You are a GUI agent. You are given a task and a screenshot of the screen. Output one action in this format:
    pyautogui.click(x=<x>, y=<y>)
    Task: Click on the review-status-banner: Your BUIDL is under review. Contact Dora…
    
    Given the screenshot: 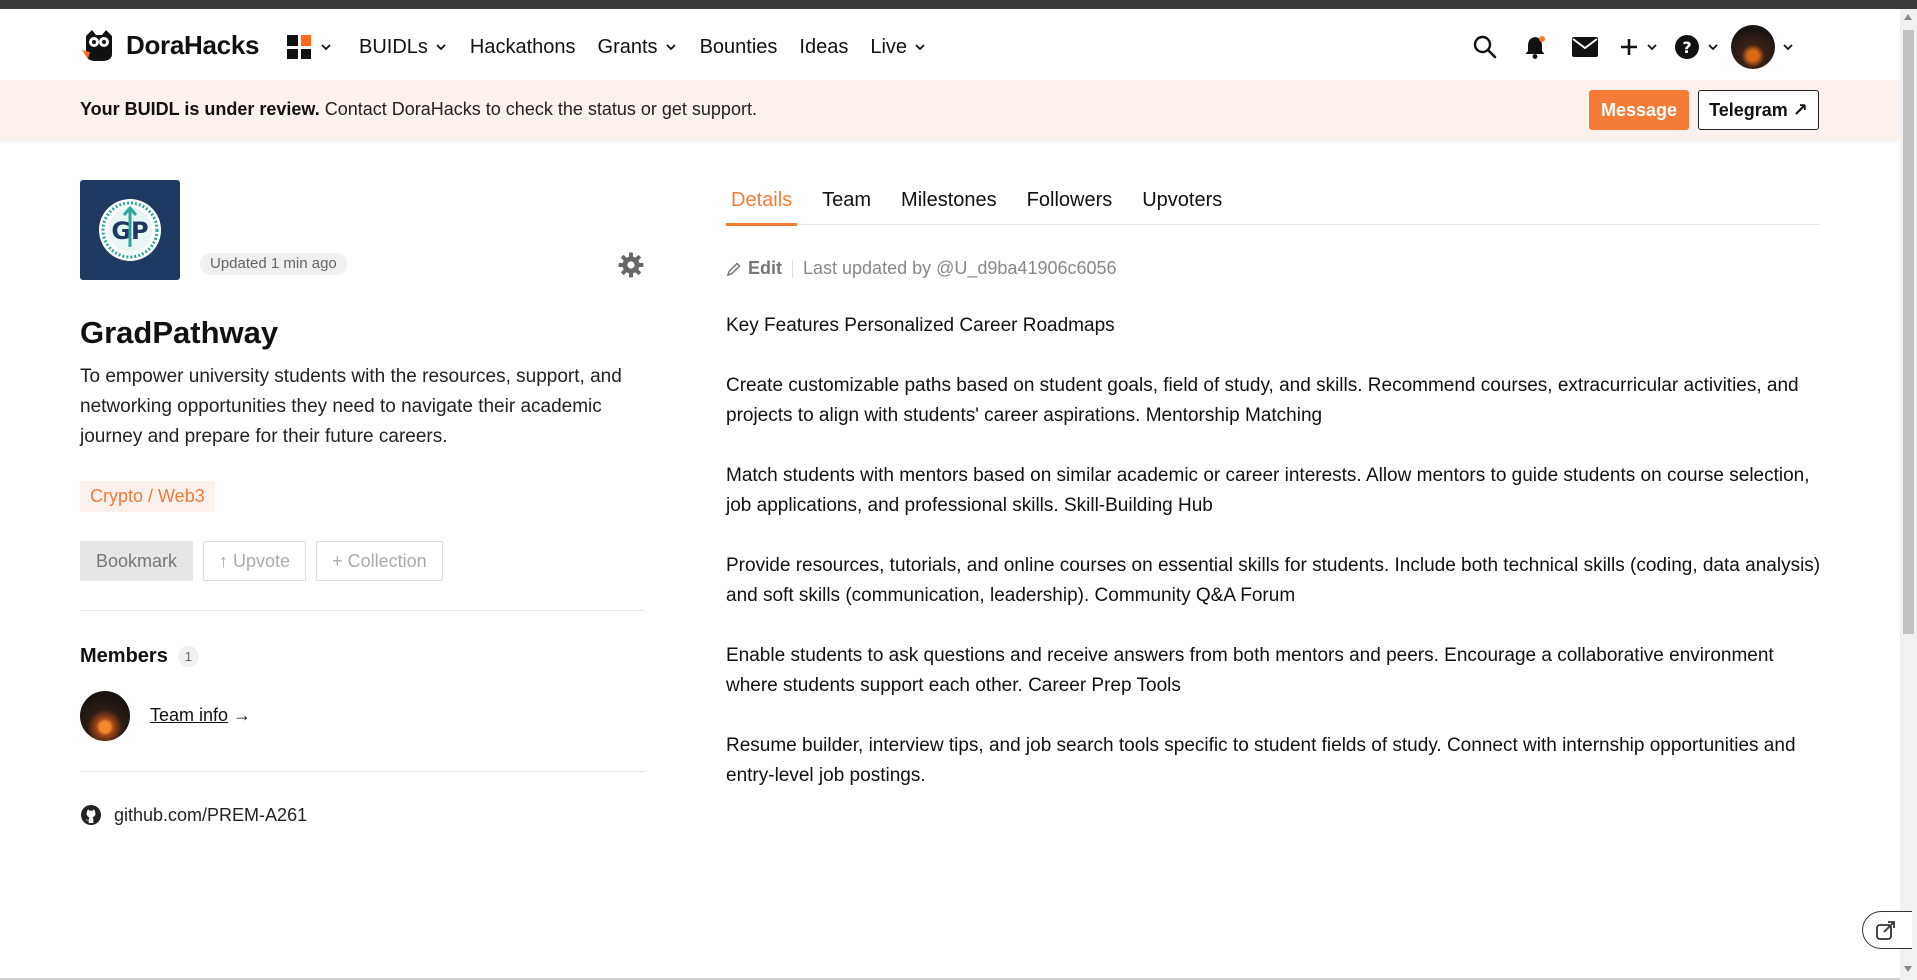 What is the action you would take?
    pyautogui.click(x=950, y=110)
    